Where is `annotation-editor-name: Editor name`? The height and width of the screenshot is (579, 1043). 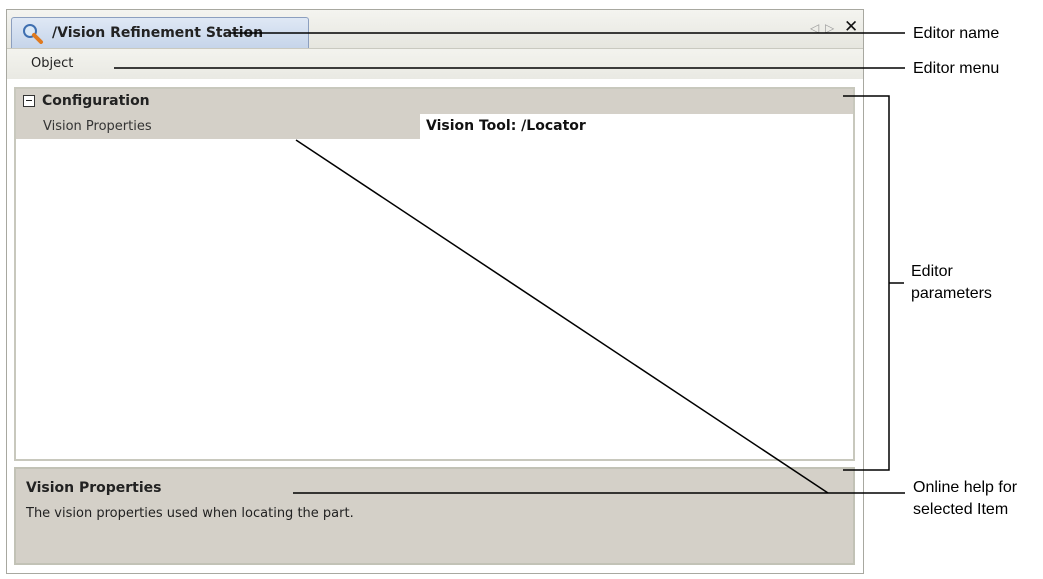 annotation-editor-name: Editor name is located at coordinates (956, 33).